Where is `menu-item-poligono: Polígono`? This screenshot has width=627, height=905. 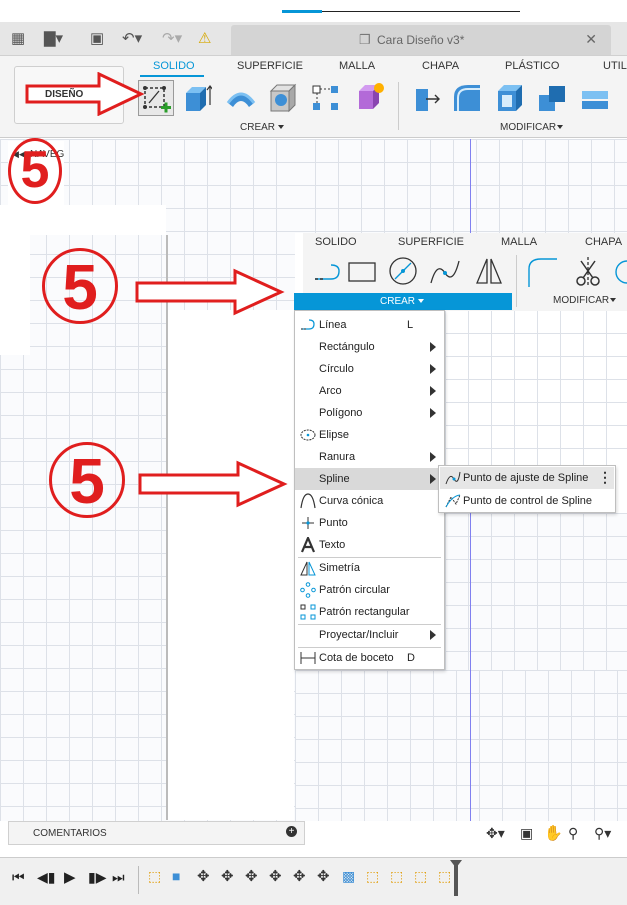
menu-item-poligono: Polígono is located at coordinates (369, 413).